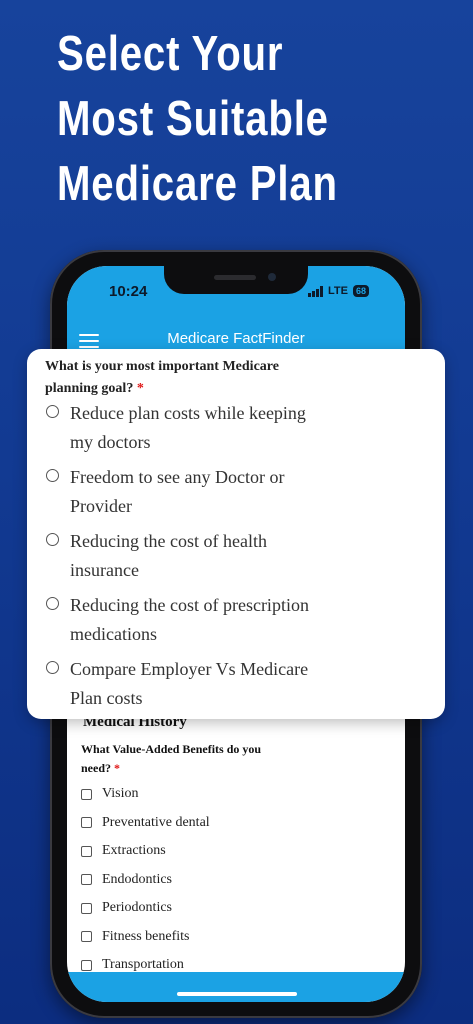 Image resolution: width=473 pixels, height=1024 pixels. Describe the element at coordinates (134, 851) in the screenshot. I see `benefit-label: Extractions` at that location.